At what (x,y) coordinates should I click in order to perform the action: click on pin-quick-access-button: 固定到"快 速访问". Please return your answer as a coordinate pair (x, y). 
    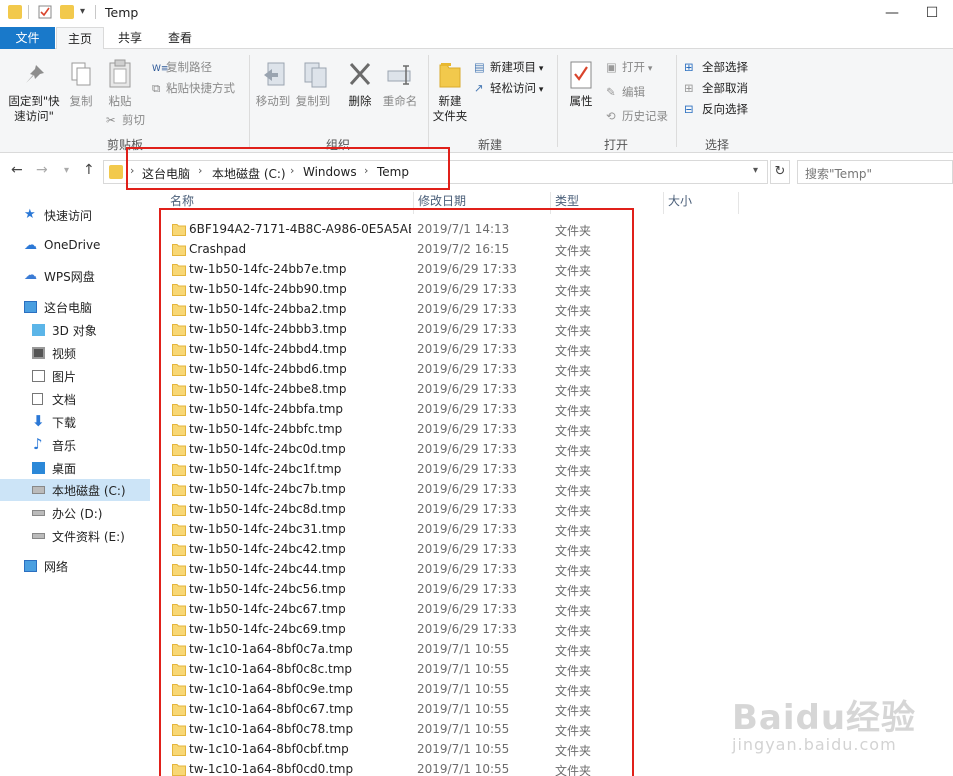
    Looking at the image, I should click on (34, 109).